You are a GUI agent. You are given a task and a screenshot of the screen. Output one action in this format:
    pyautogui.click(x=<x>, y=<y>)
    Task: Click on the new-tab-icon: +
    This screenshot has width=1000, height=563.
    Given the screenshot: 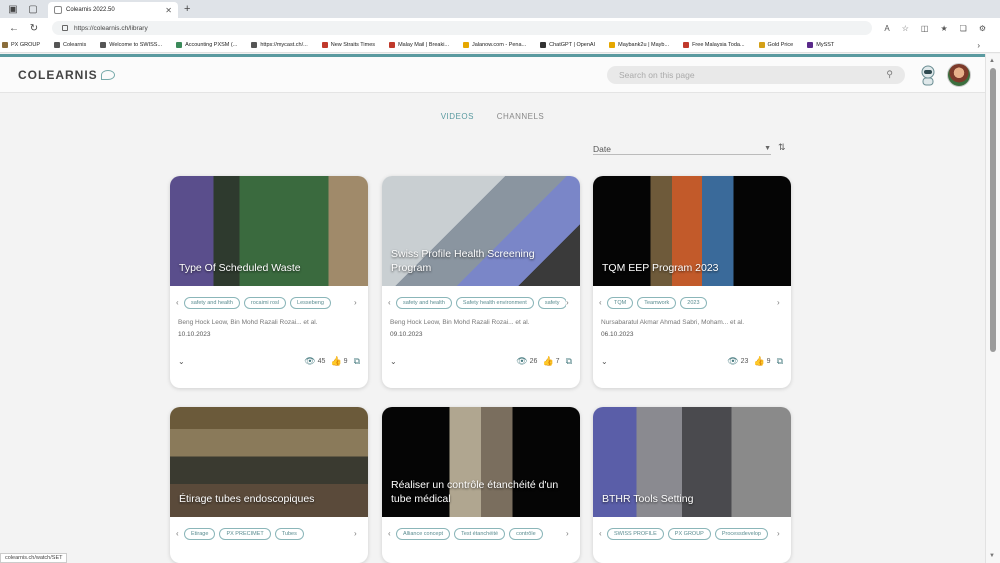 What is the action you would take?
    pyautogui.click(x=187, y=9)
    